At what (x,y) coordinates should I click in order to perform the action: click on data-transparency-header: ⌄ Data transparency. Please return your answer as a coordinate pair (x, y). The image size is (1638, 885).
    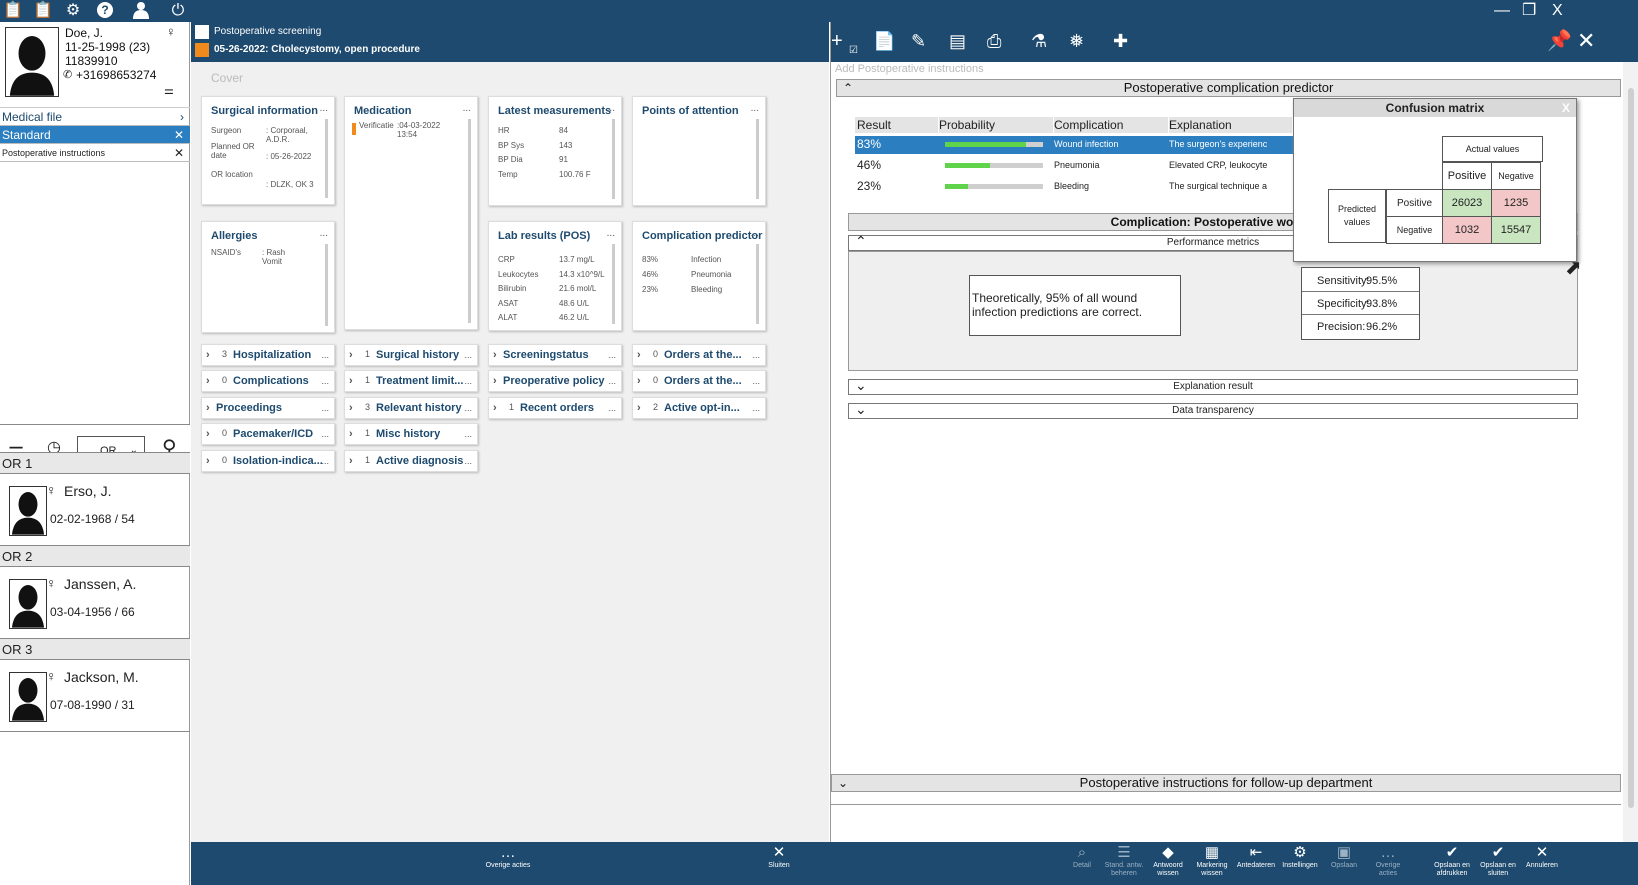
    Looking at the image, I should click on (1213, 410).